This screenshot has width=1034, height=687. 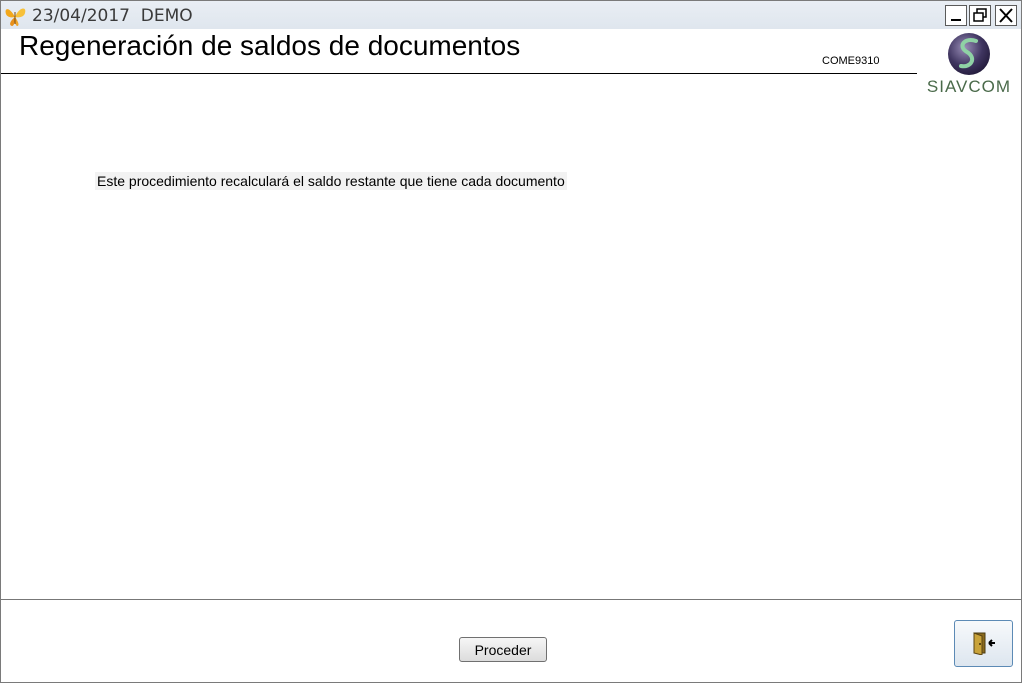 What do you see at coordinates (511, 599) in the screenshot?
I see `footer-divider` at bounding box center [511, 599].